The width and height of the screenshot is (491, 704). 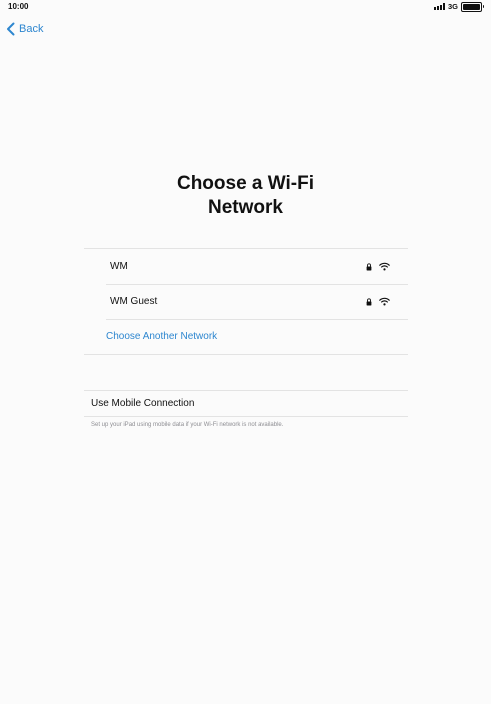 What do you see at coordinates (11, 29) in the screenshot?
I see `chevron-left-icon` at bounding box center [11, 29].